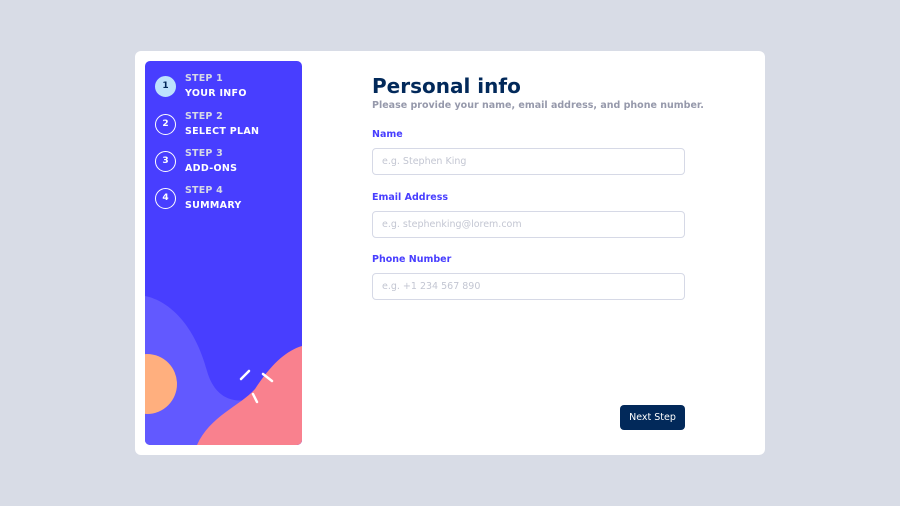  I want to click on name-field, so click(528, 161).